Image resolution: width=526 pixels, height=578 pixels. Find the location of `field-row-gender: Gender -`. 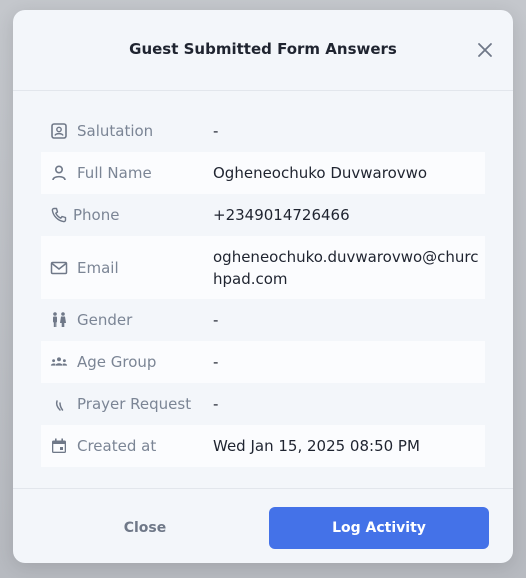

field-row-gender: Gender - is located at coordinates (263, 320).